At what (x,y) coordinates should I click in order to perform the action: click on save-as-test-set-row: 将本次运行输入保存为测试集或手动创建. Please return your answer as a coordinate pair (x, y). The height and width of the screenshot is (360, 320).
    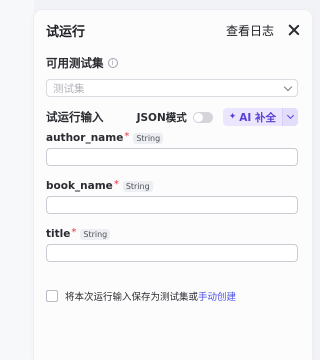
    Looking at the image, I should click on (141, 296).